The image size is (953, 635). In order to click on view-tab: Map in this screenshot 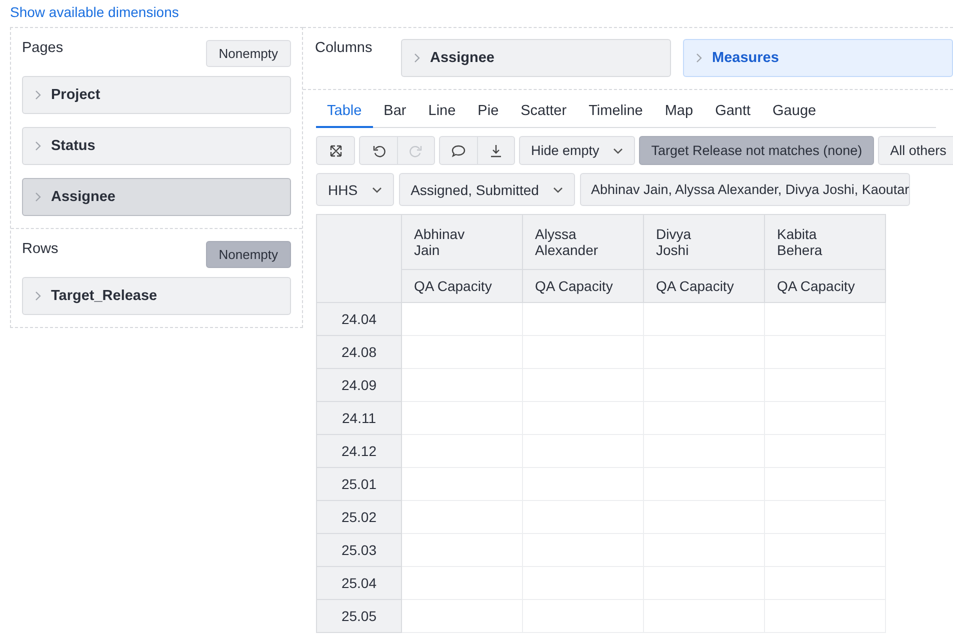, I will do `click(679, 113)`.